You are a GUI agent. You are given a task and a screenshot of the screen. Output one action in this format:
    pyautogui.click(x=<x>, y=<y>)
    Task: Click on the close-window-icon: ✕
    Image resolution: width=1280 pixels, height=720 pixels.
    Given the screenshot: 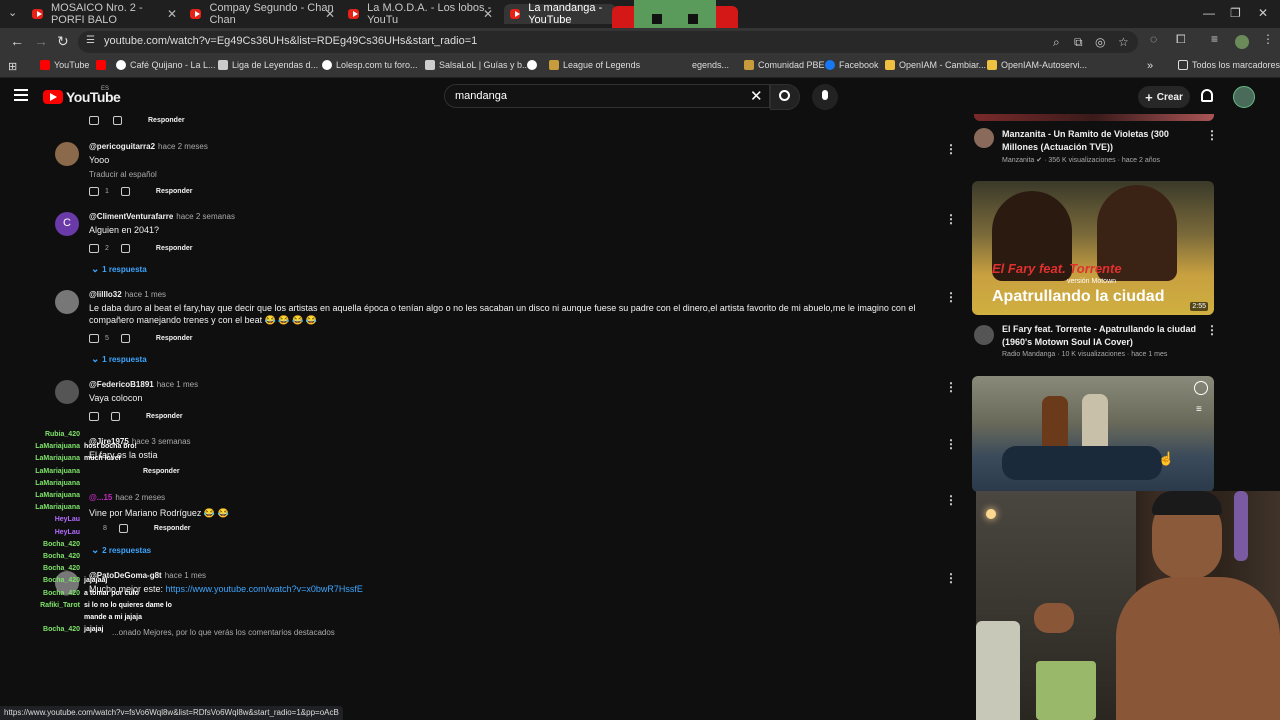 What is the action you would take?
    pyautogui.click(x=1263, y=13)
    